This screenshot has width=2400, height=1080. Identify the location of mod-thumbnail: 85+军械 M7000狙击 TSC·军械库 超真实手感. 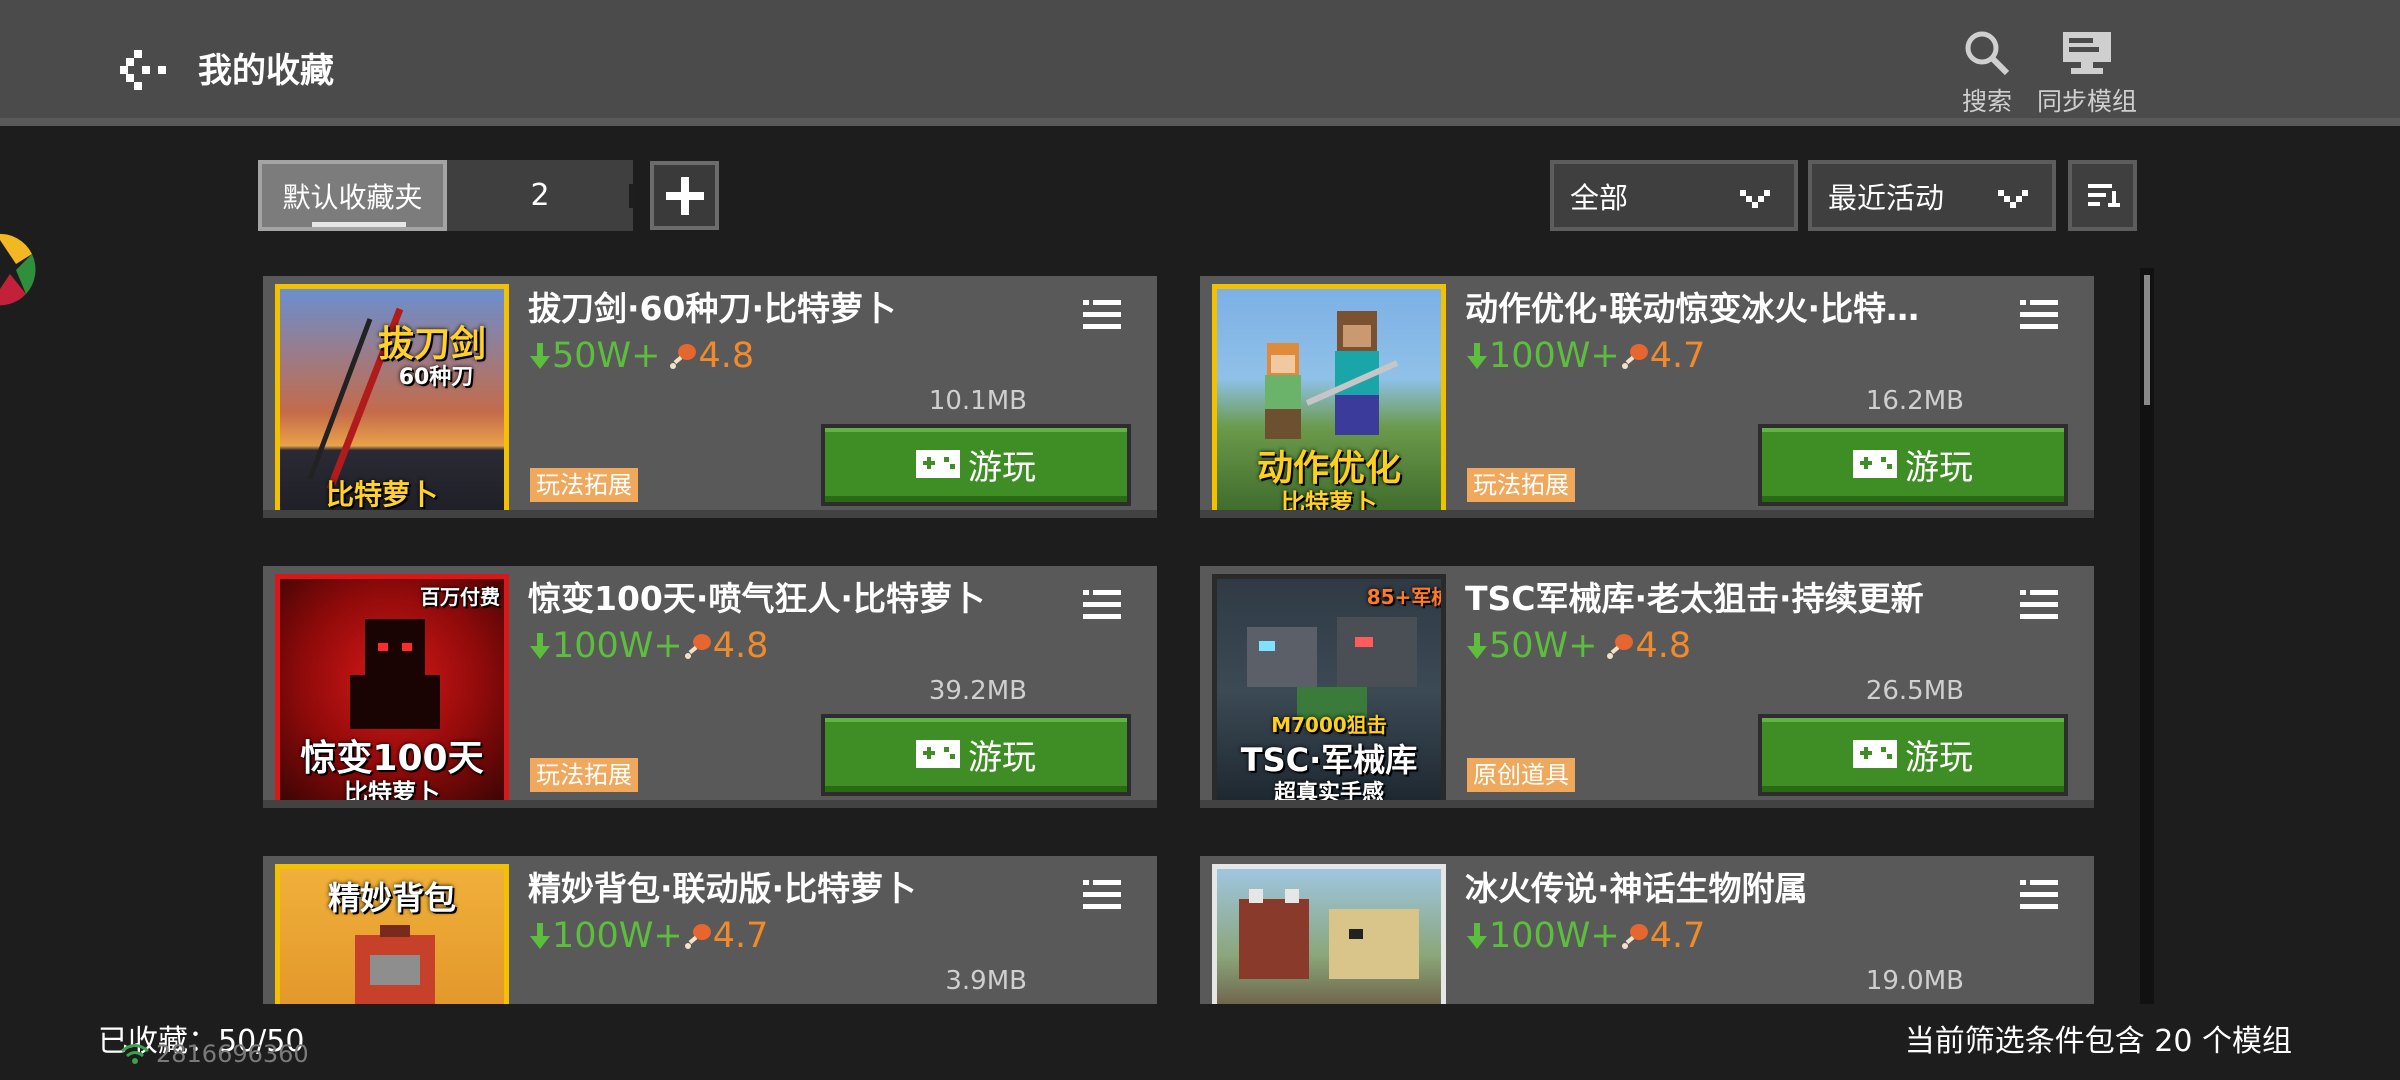
(1329, 690).